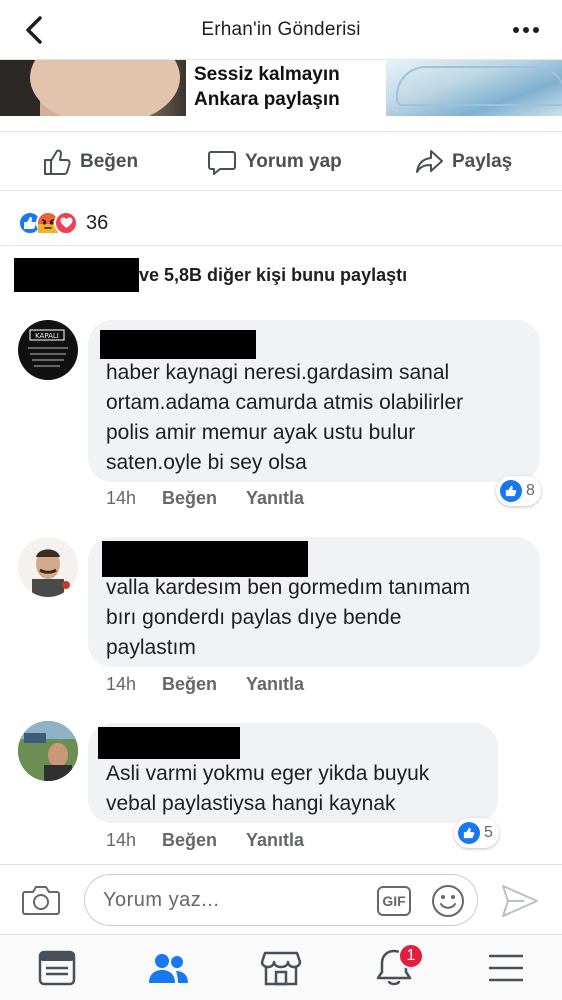 This screenshot has width=562, height=1000. What do you see at coordinates (267, 99) in the screenshot?
I see `post-image-line-2: Ankara paylaşın` at bounding box center [267, 99].